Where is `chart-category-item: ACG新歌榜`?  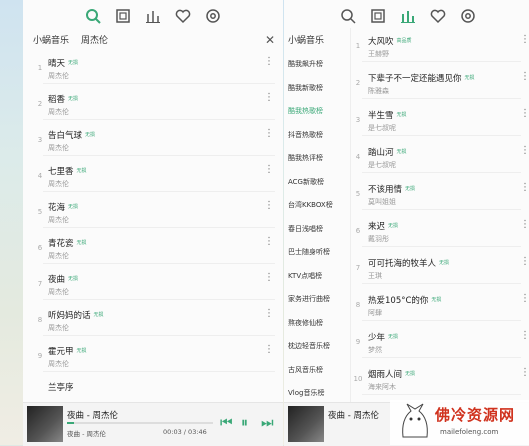
chart-category-item: ACG新歌榜 is located at coordinates (317, 181).